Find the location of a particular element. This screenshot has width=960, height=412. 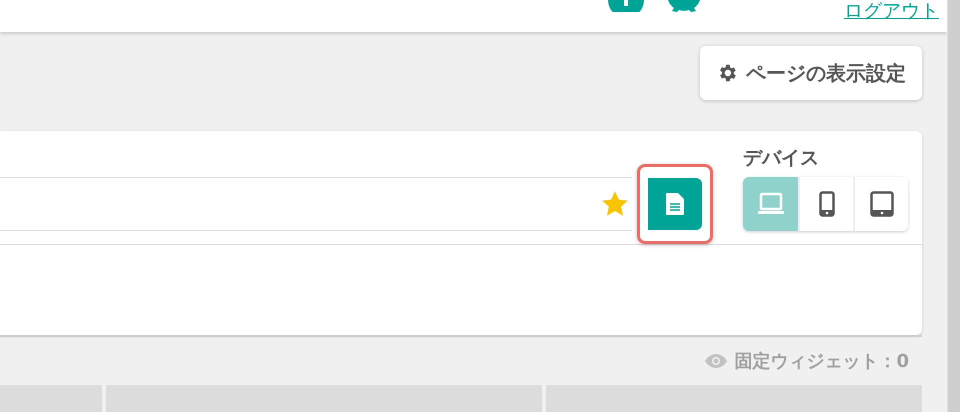

info-icon is located at coordinates (626, 6).